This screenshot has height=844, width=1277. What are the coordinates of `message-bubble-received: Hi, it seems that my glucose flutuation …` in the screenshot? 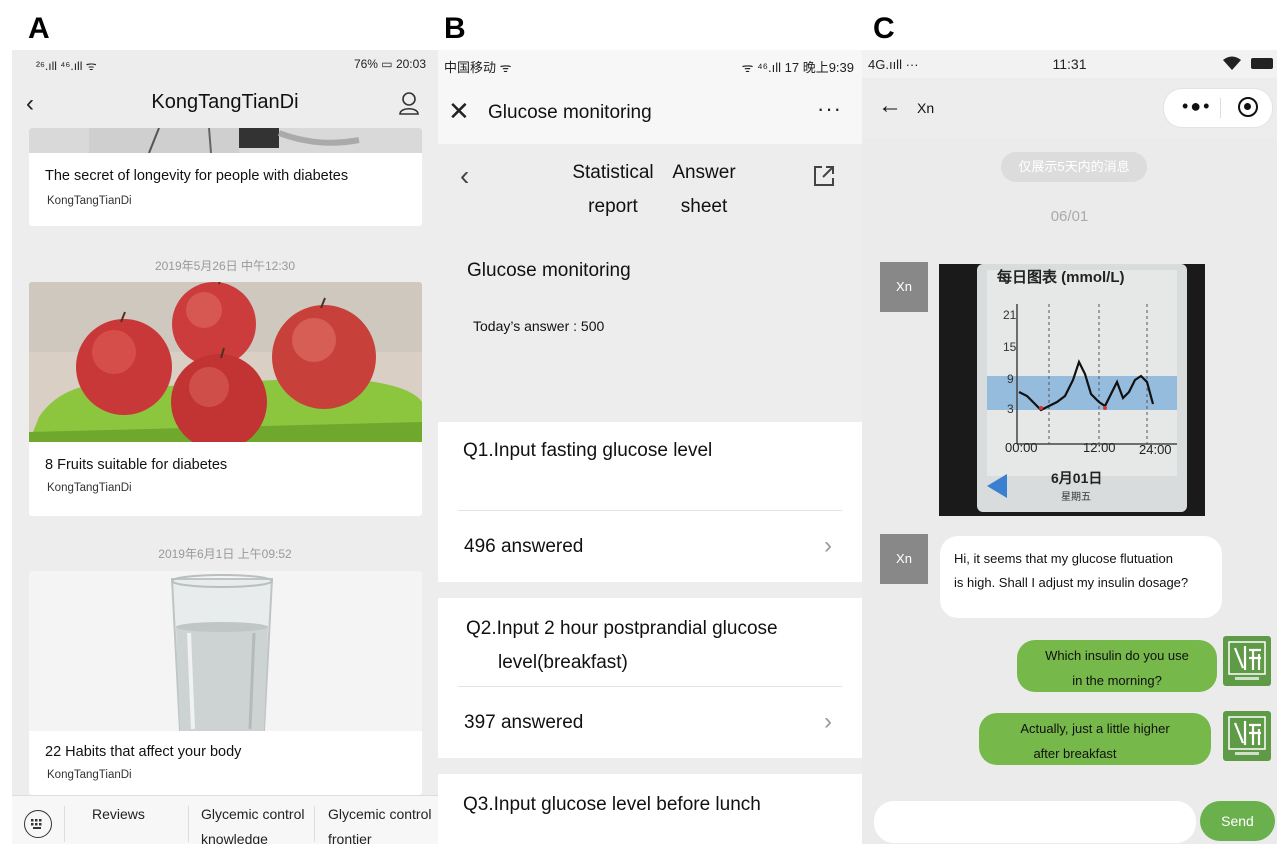 It's located at (1081, 577).